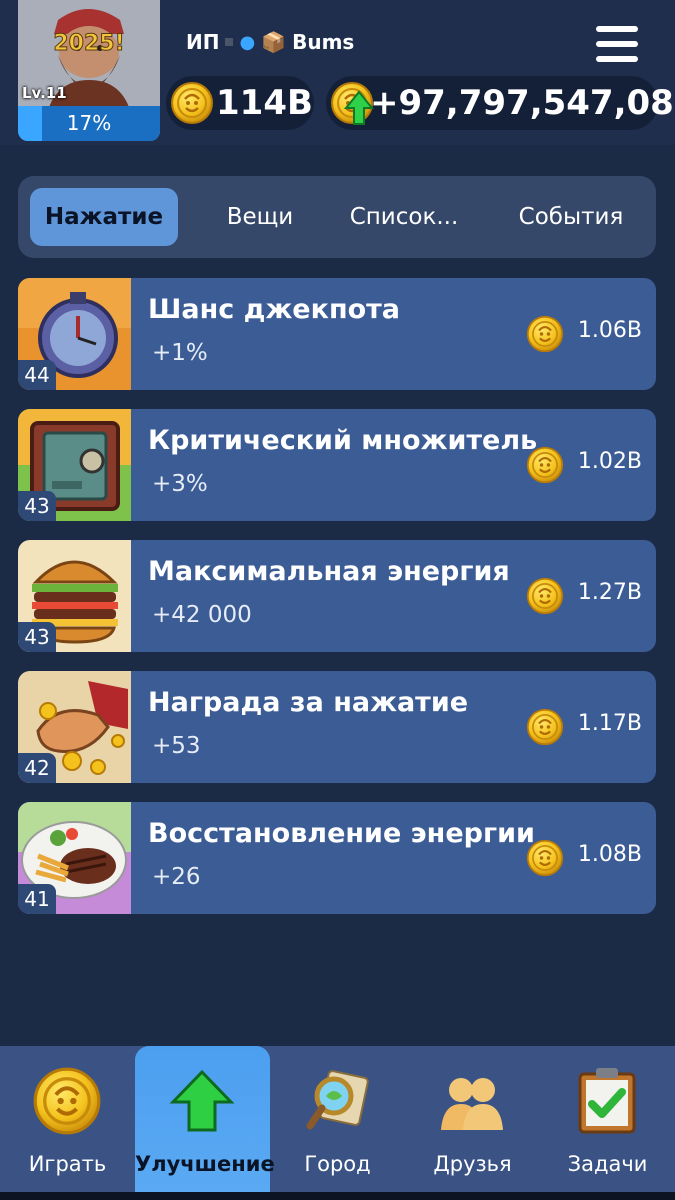 Image resolution: width=675 pixels, height=1200 pixels. I want to click on nav-label: Улучшение, so click(205, 1164).